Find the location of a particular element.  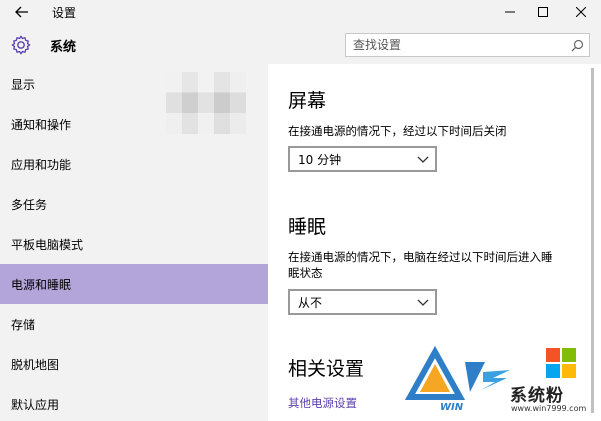

sidebar-item-label: 存储 is located at coordinates (23, 324).